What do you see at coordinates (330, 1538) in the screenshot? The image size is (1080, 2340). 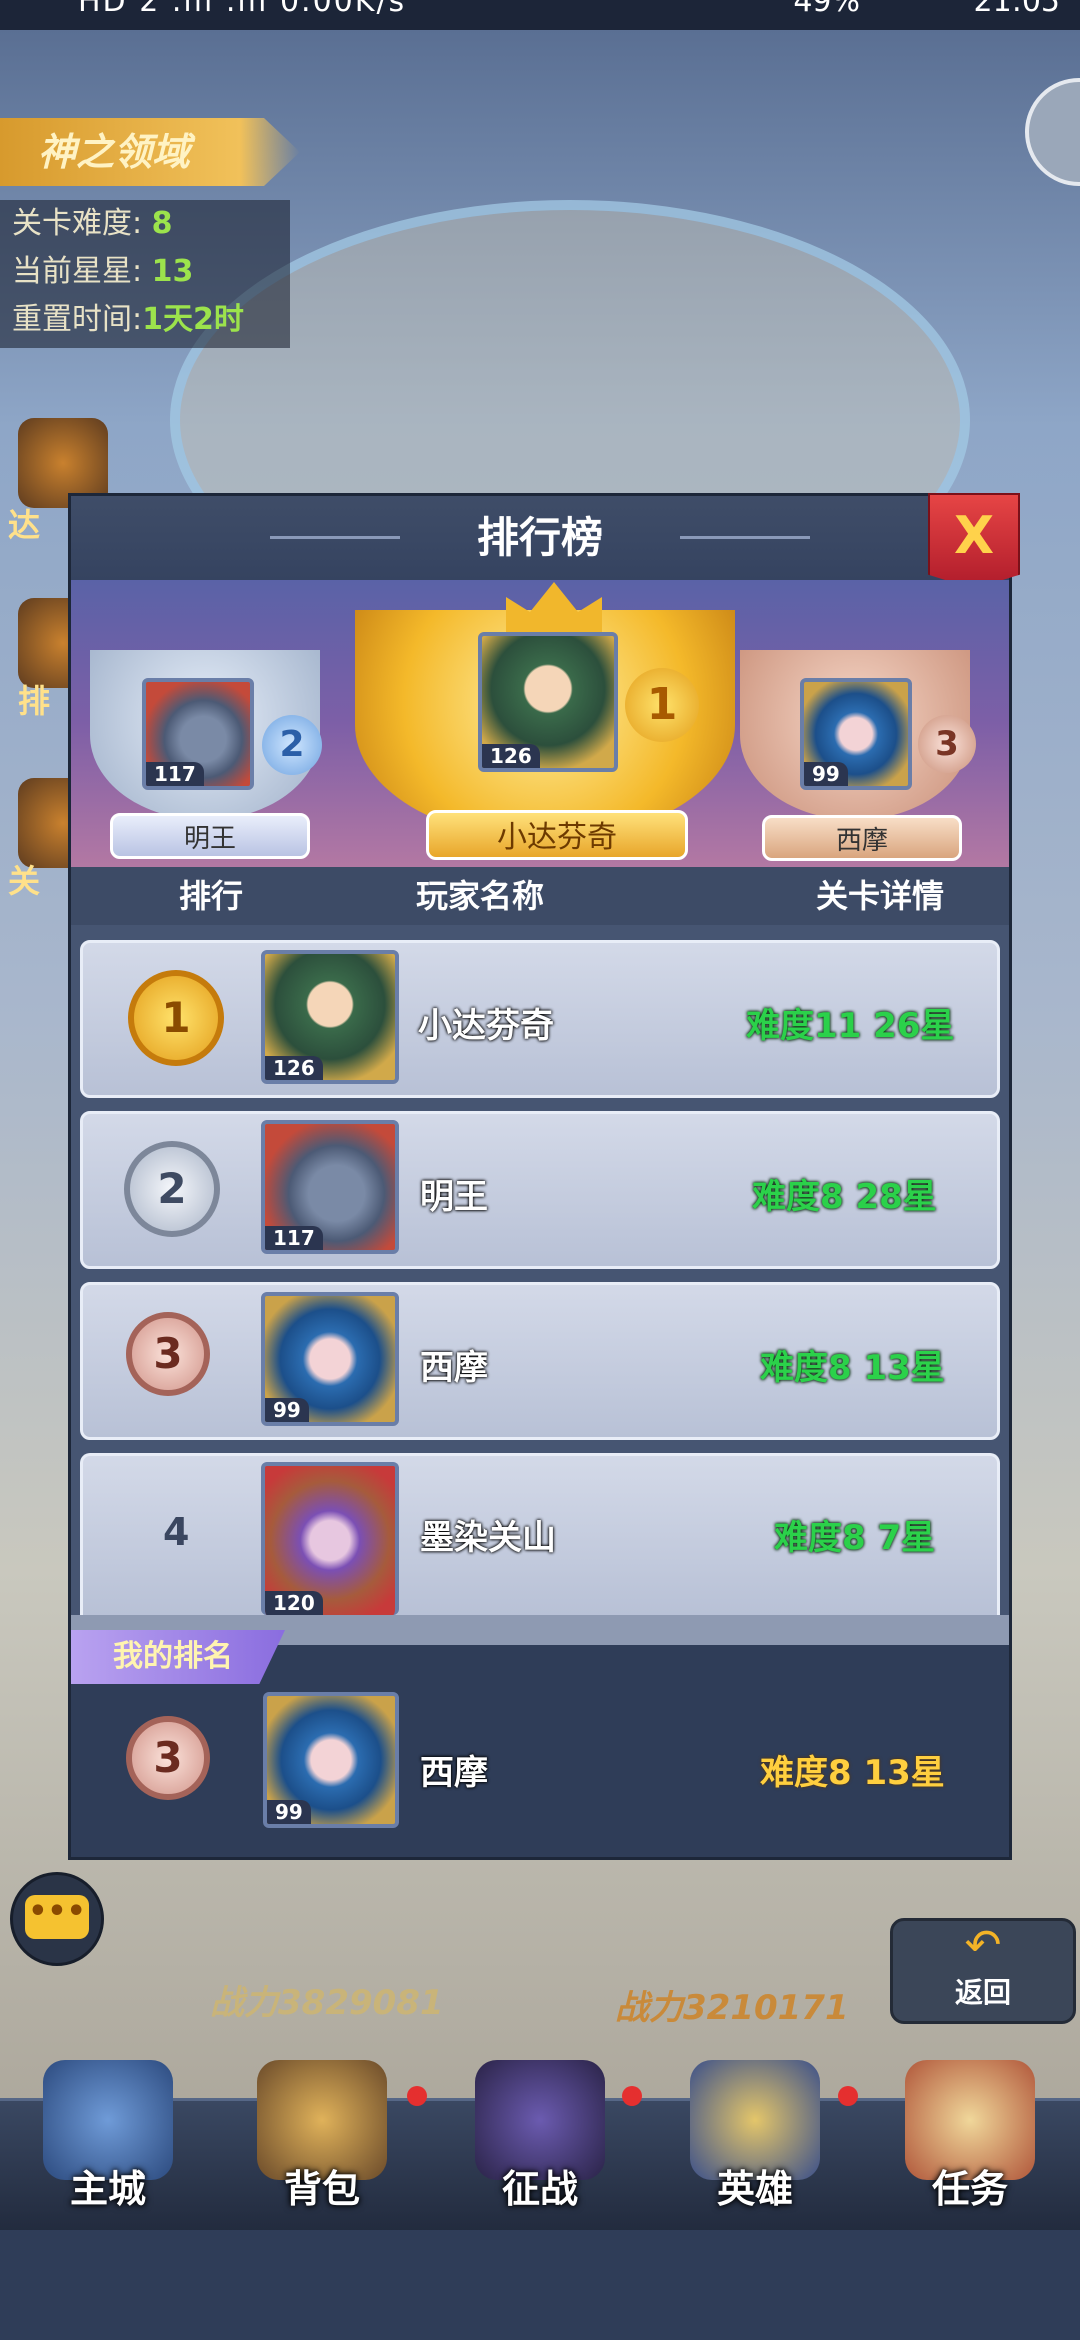 I see `player-avatar: 120` at bounding box center [330, 1538].